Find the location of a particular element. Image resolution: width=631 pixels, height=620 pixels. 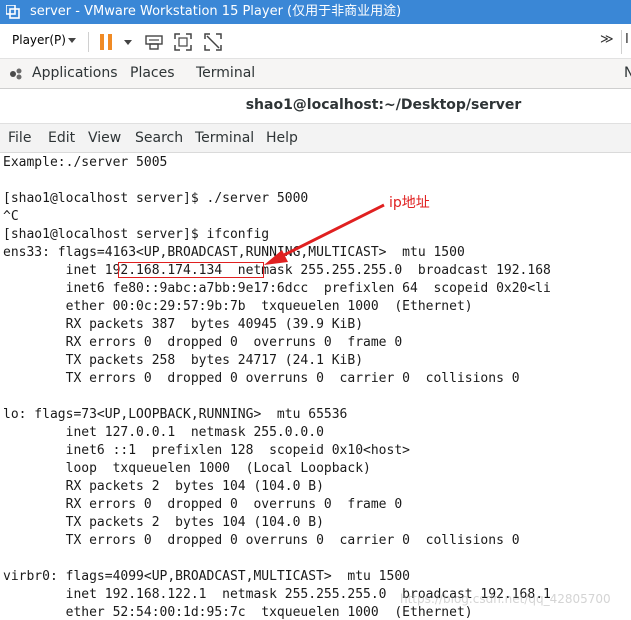

unity-mode-icon is located at coordinates (213, 42).